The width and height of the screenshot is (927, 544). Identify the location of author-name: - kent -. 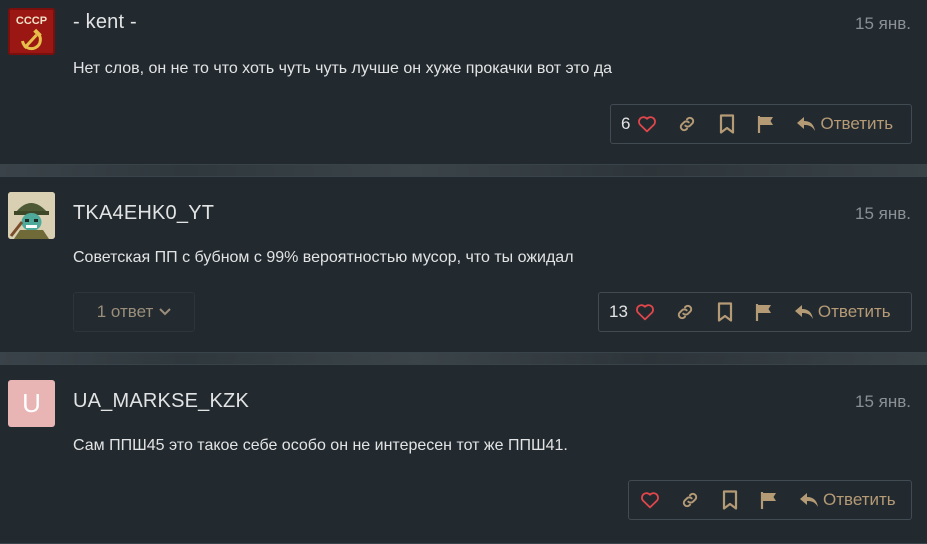
(105, 22).